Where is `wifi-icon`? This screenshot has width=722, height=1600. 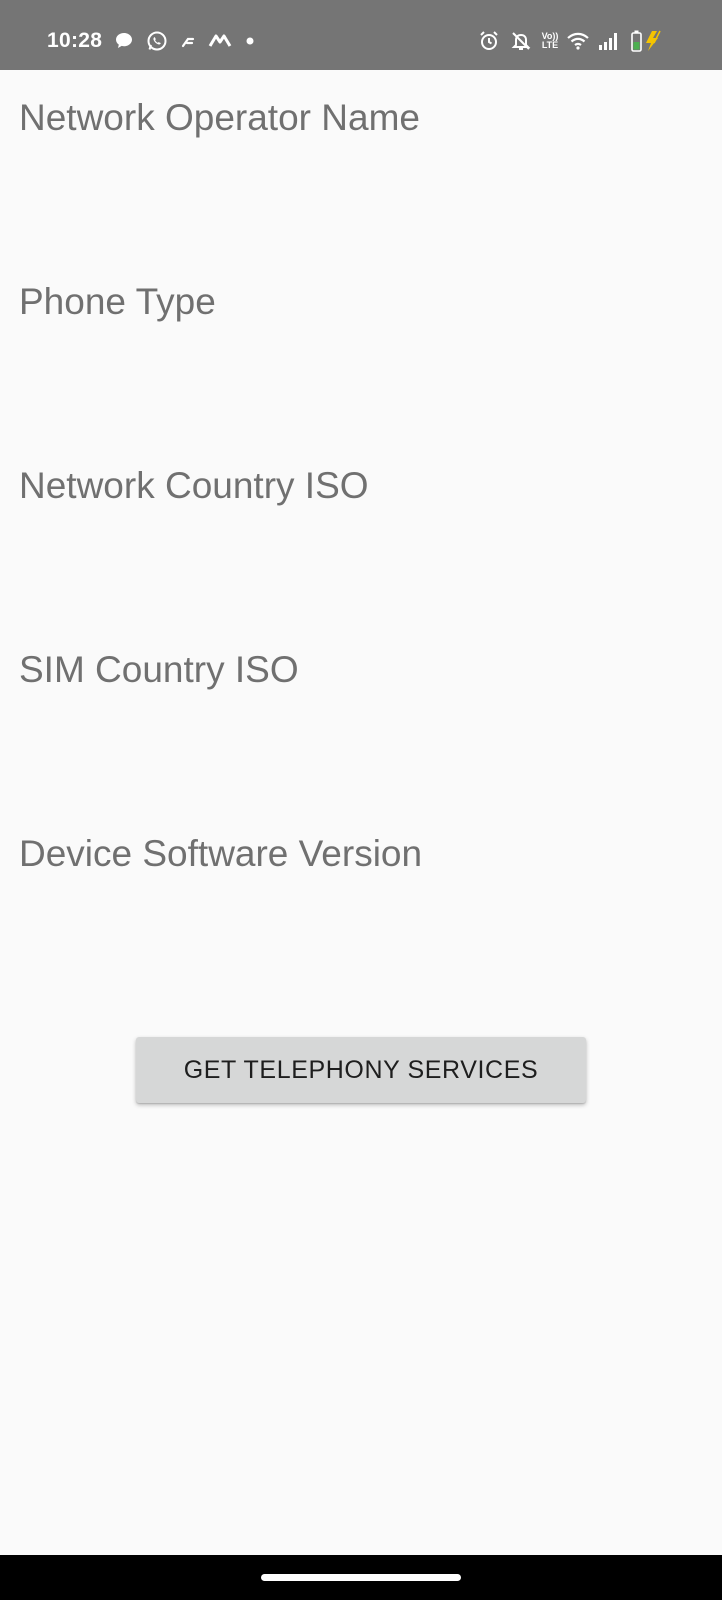
wifi-icon is located at coordinates (578, 41).